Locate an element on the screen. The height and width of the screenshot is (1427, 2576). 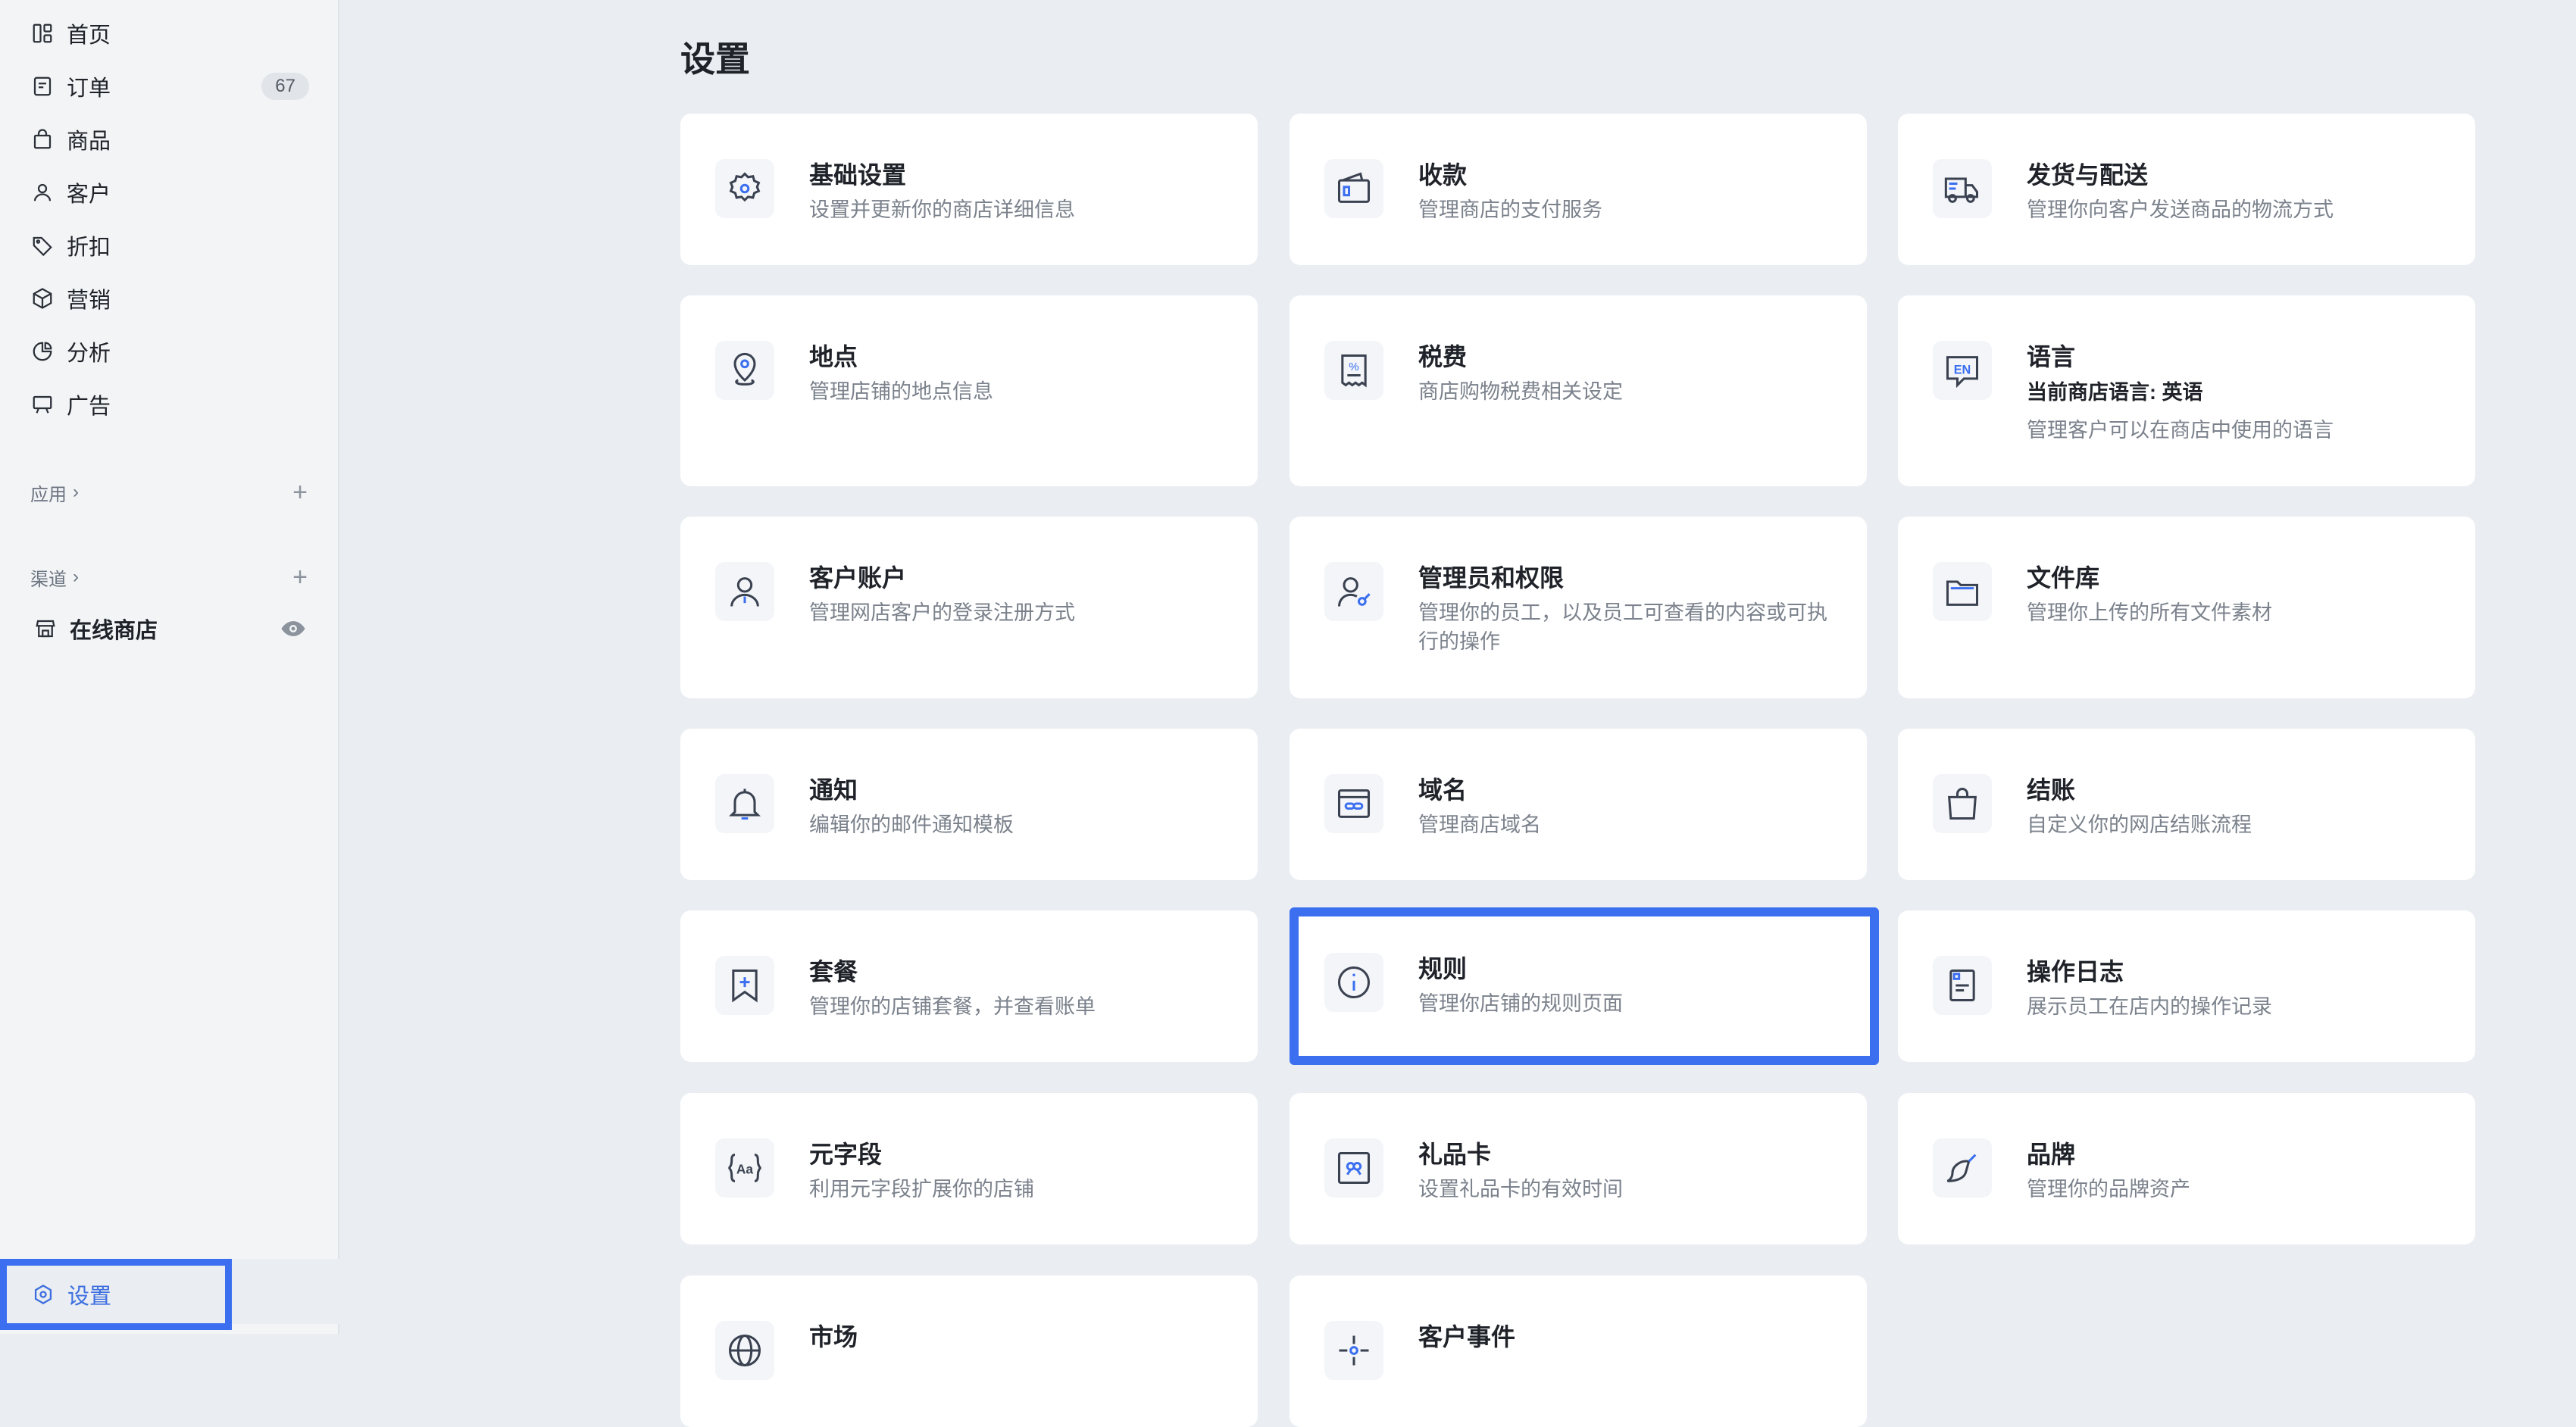
card-title: 元字段 is located at coordinates (846, 1155).